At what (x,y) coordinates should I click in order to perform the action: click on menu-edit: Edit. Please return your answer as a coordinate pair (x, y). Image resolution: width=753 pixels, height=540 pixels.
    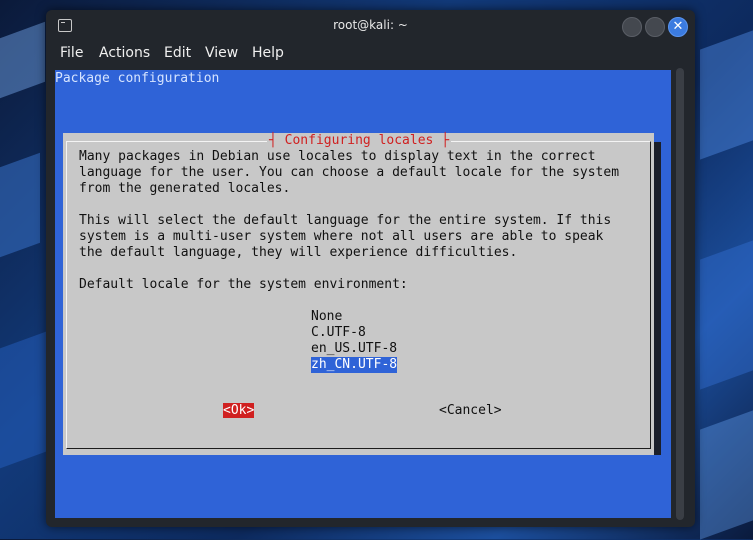
    Looking at the image, I should click on (177, 53).